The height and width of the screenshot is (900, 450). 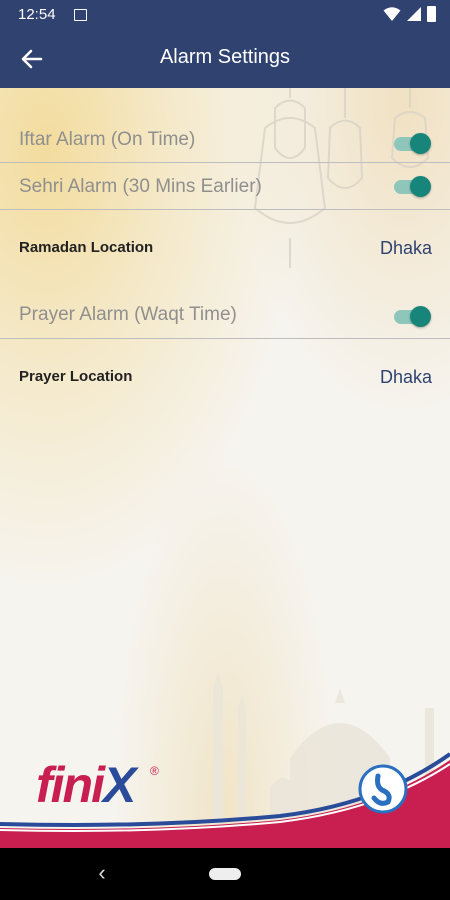 I want to click on iftar-alarm-label: Iftar Alarm (On Time), so click(x=107, y=139).